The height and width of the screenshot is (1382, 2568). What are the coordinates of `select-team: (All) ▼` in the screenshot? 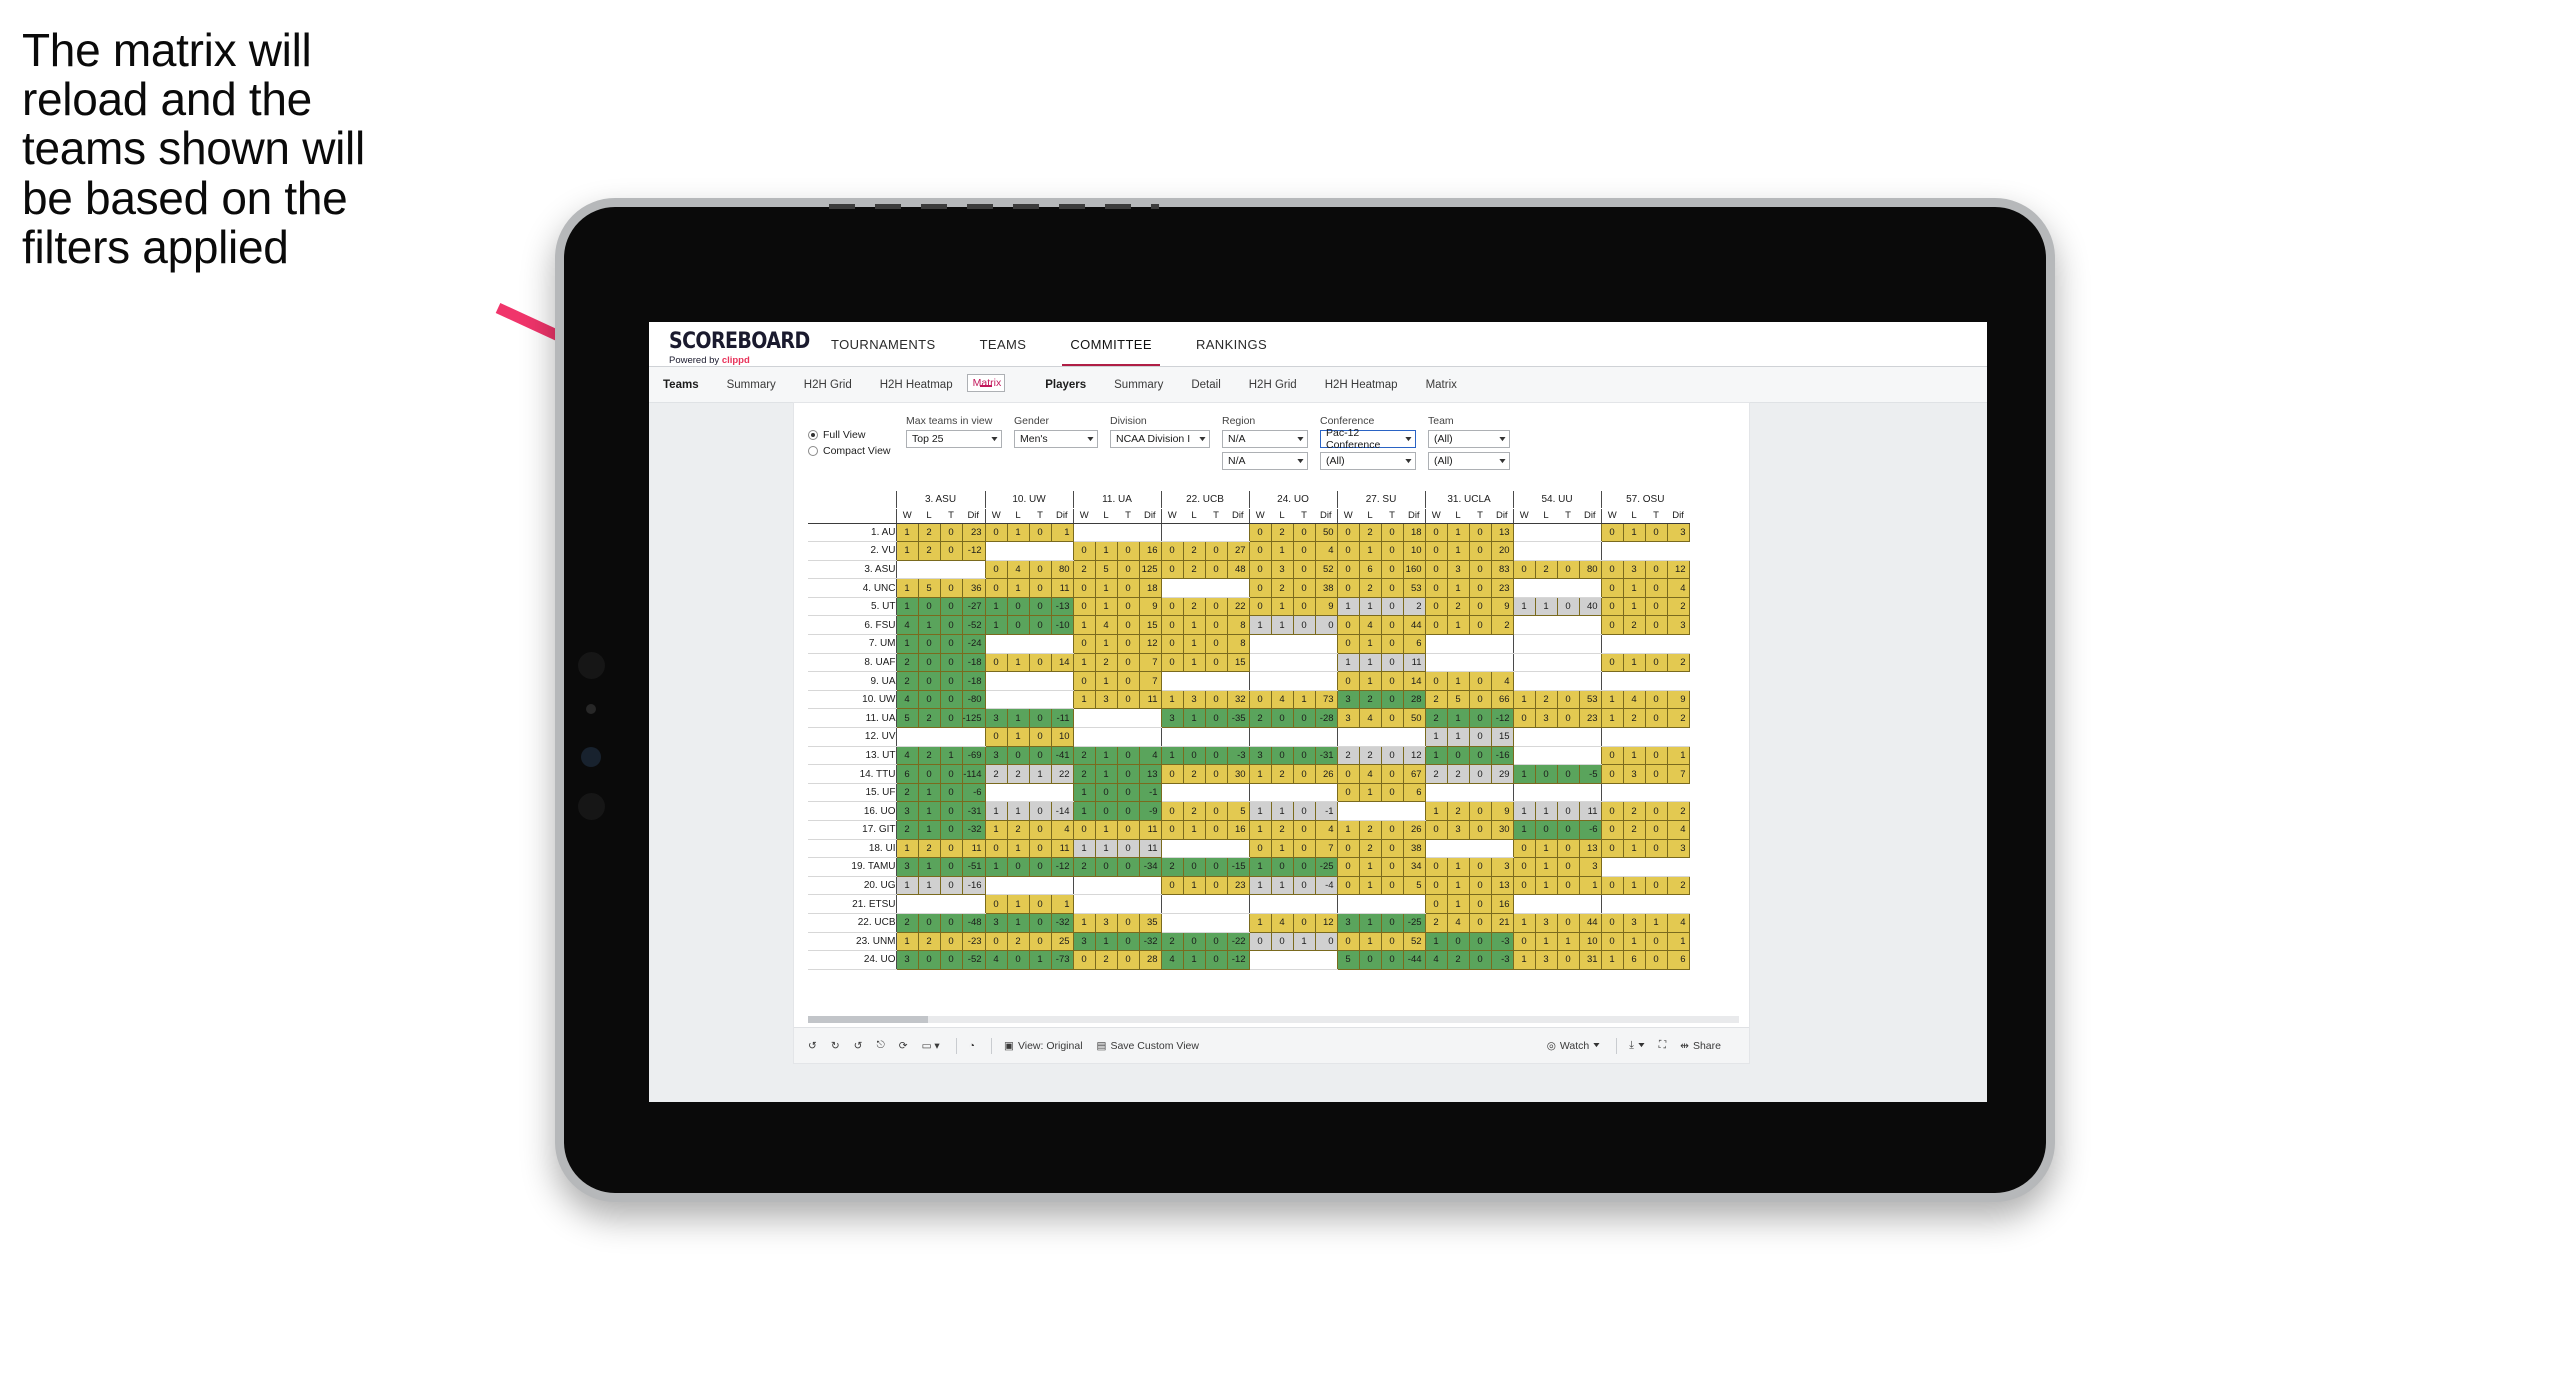 It's located at (1469, 439).